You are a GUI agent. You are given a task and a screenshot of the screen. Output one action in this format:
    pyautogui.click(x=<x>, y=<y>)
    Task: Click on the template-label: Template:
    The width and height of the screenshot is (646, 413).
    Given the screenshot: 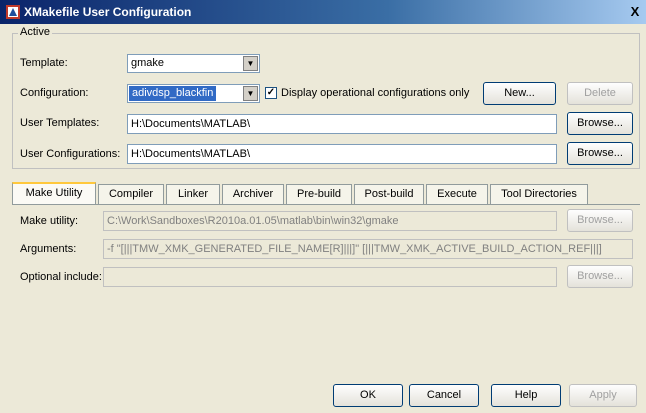 What is the action you would take?
    pyautogui.click(x=44, y=63)
    